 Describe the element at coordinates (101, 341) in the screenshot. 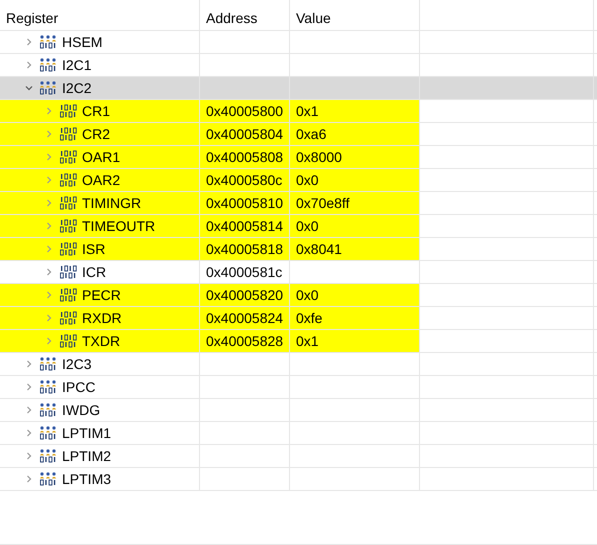

I see `register-name: TXDR` at that location.